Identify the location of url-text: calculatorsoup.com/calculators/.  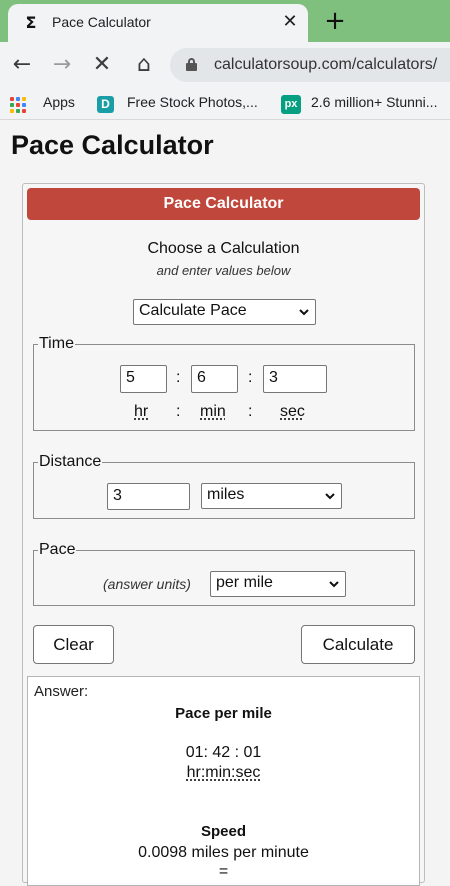
(325, 65).